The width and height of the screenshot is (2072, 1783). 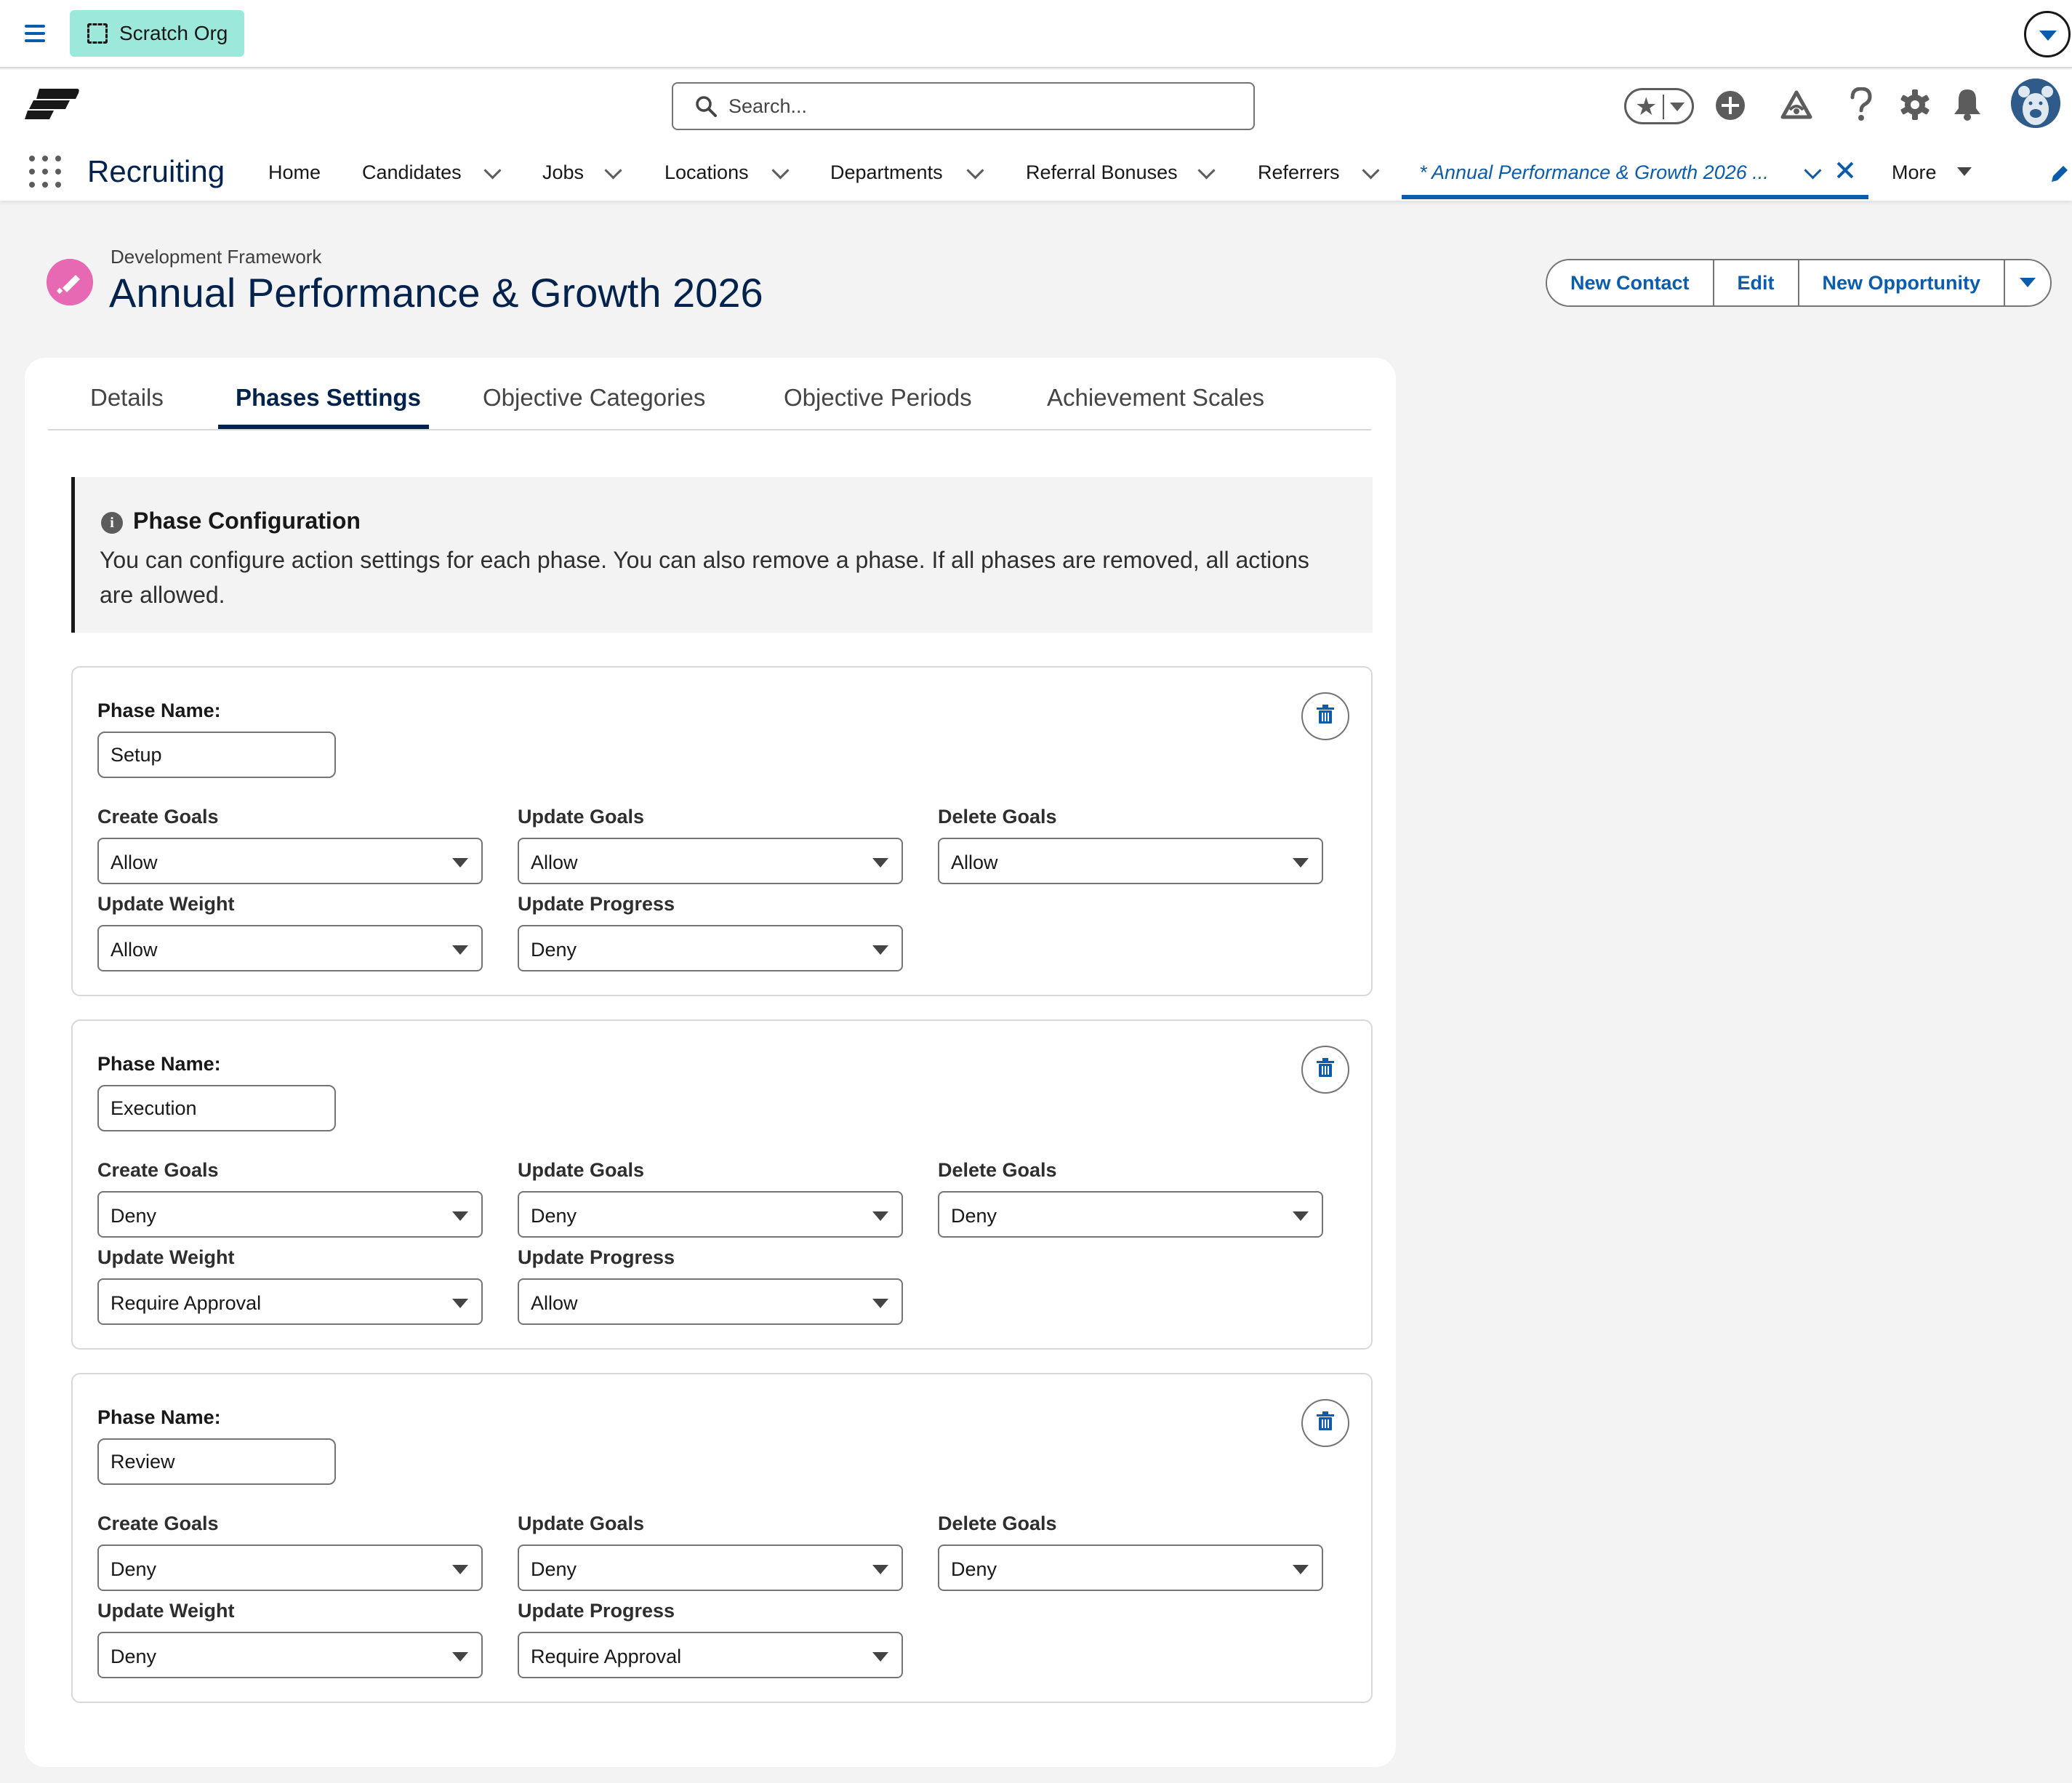 I want to click on update-weight-select: Deny, so click(x=290, y=1655).